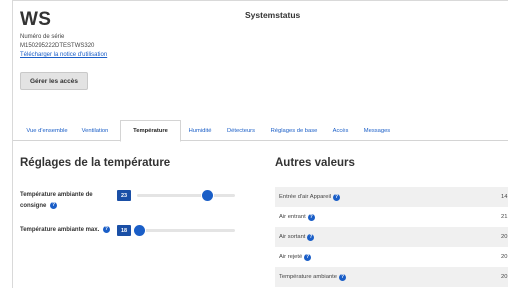 Image resolution: width=508 pixels, height=288 pixels. I want to click on other-values-title: Autres valeurs, so click(315, 163).